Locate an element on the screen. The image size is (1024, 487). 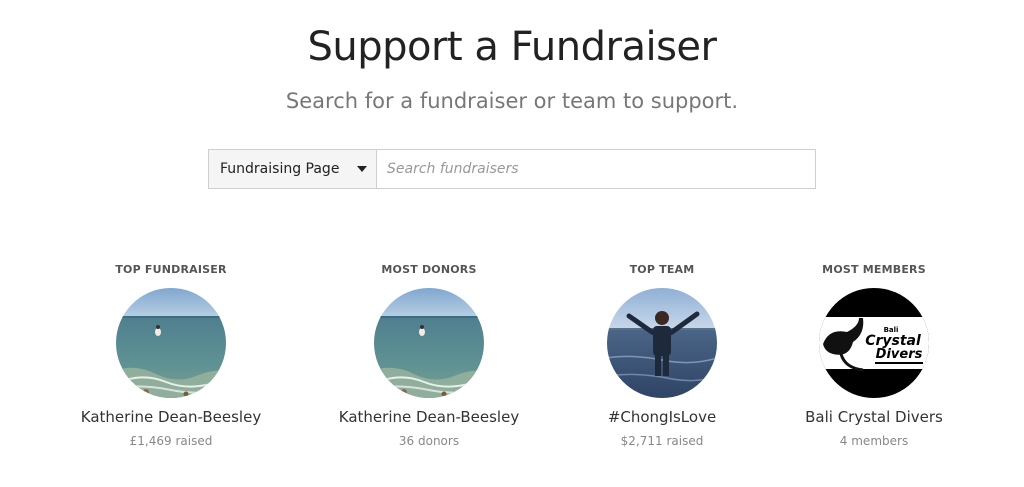
person-in-water-photo is located at coordinates (662, 343).